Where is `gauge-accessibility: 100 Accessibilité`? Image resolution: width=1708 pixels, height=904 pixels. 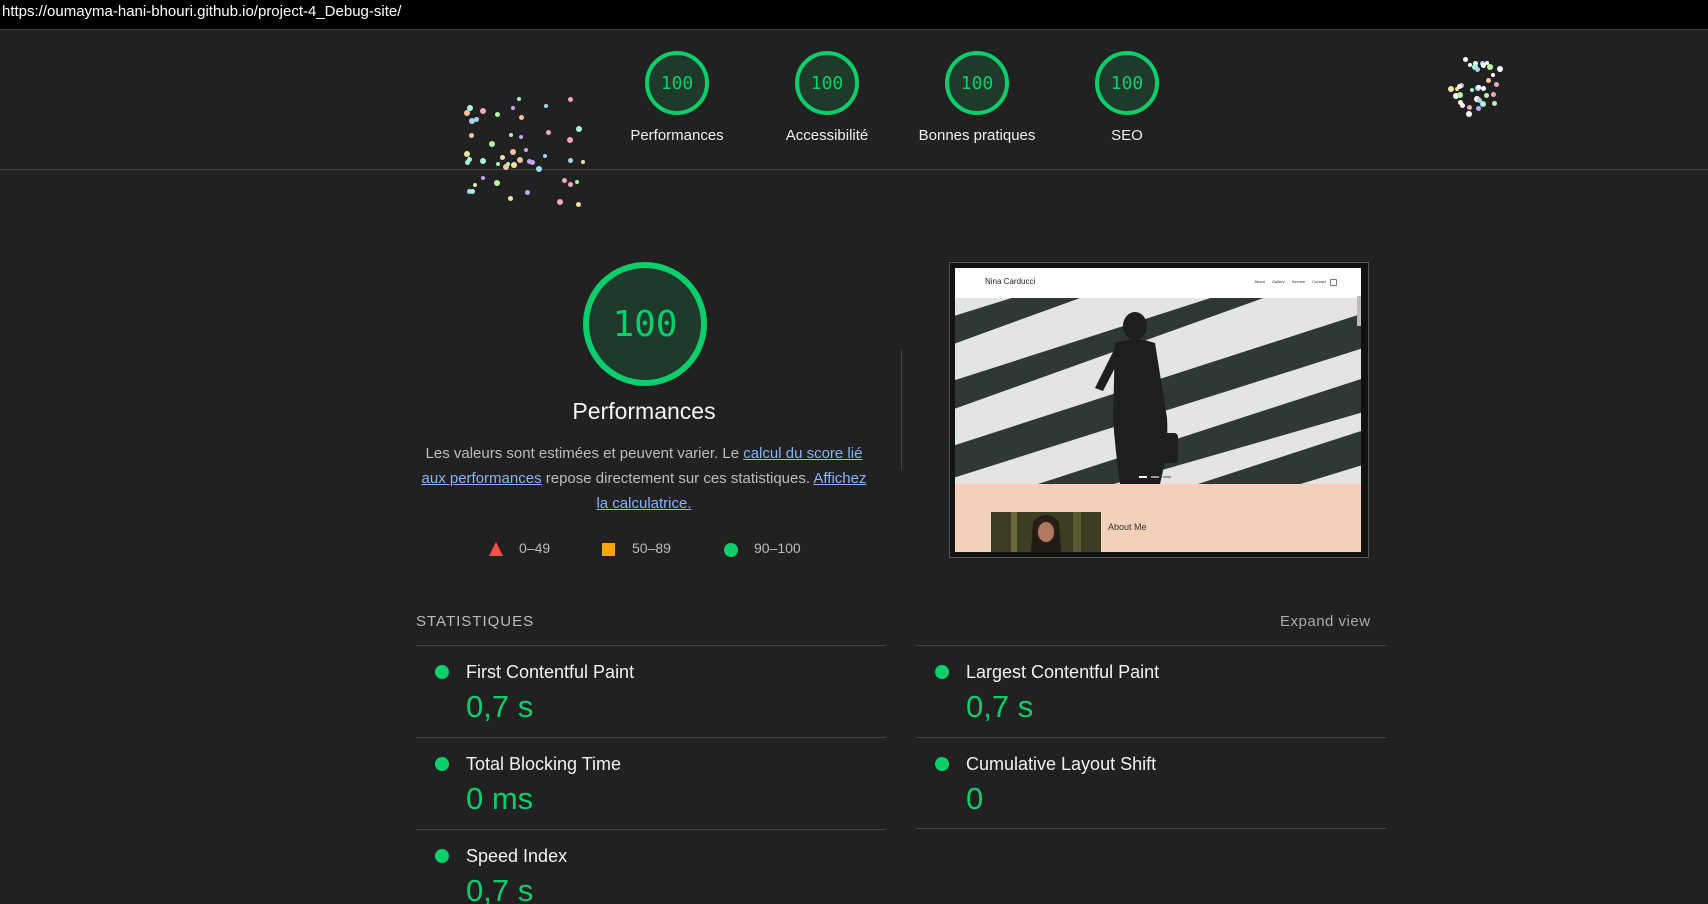 gauge-accessibility: 100 Accessibilité is located at coordinates (827, 97).